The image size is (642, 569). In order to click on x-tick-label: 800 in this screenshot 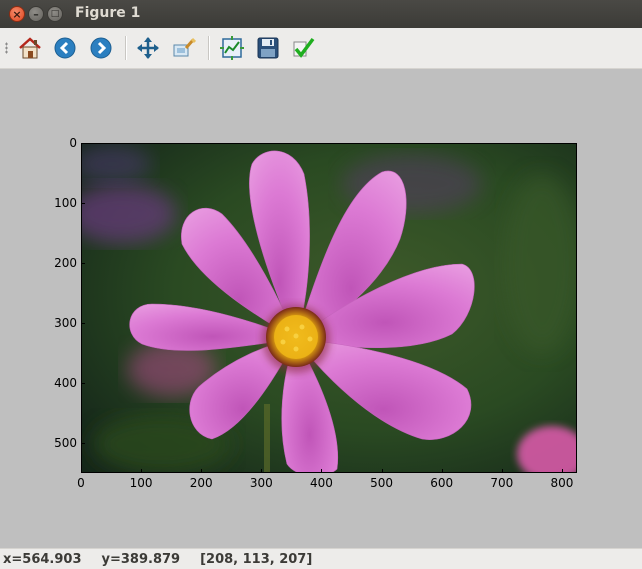, I will do `click(562, 483)`.